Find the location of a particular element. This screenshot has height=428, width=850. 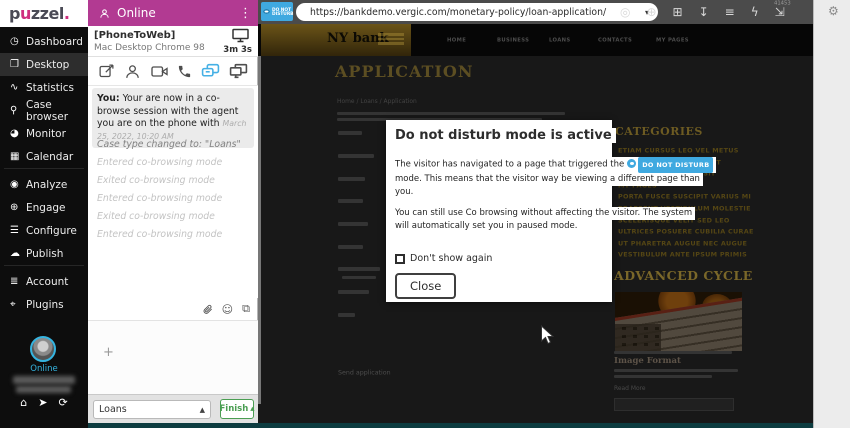

record-icon: ◎ is located at coordinates (625, 12).